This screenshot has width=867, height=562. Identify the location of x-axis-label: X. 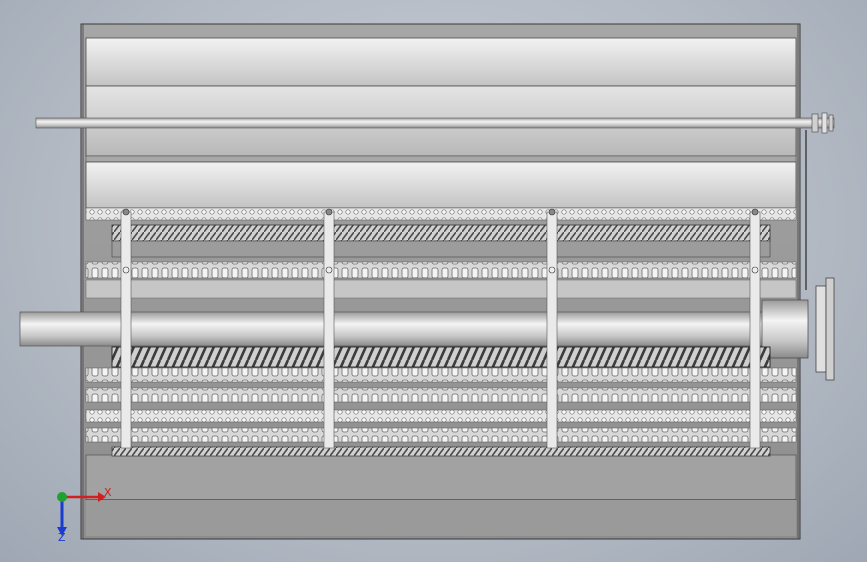
(108, 492).